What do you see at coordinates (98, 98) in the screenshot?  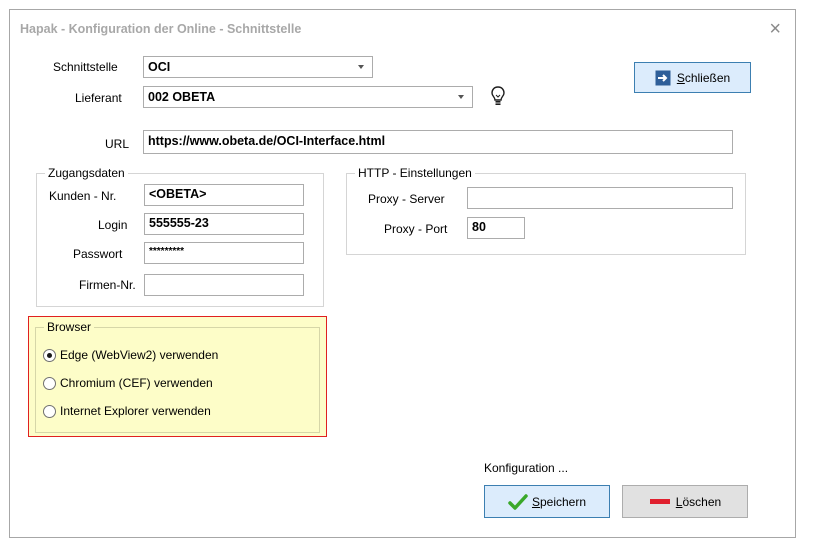 I see `lieferant-label: Lieferant` at bounding box center [98, 98].